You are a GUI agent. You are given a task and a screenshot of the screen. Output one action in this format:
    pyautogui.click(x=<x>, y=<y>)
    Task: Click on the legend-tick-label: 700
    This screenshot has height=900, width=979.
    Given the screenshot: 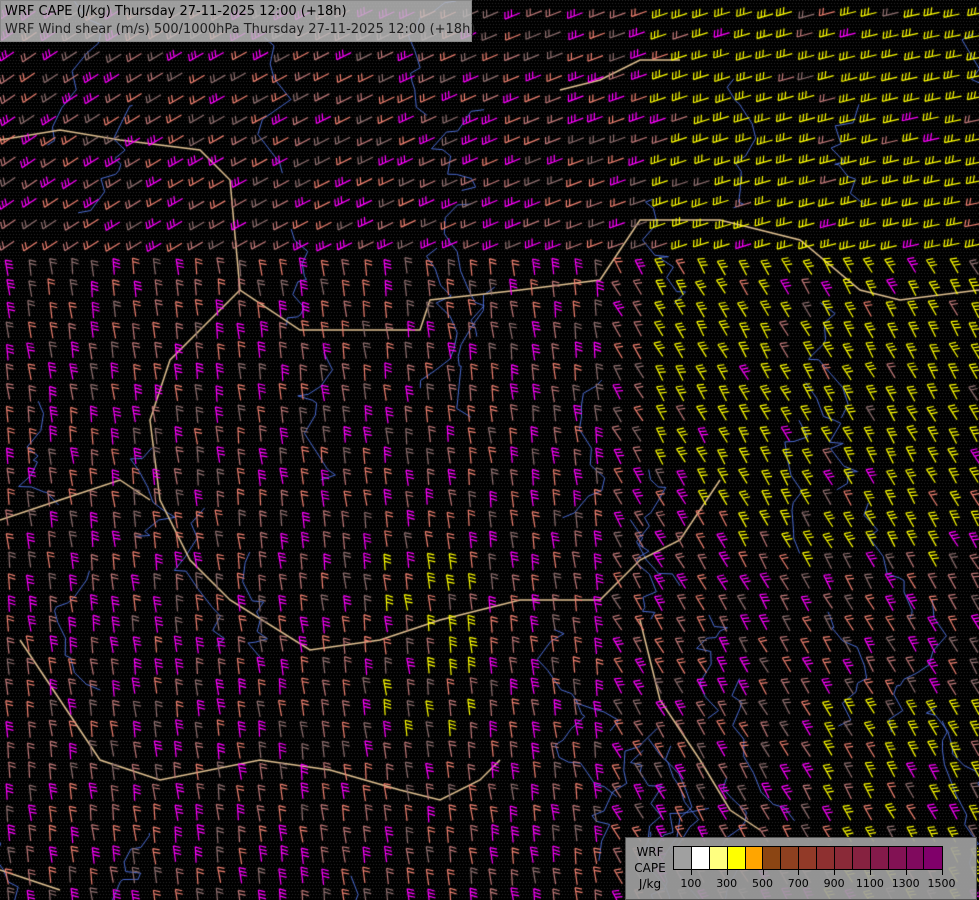 What is the action you would take?
    pyautogui.click(x=798, y=883)
    